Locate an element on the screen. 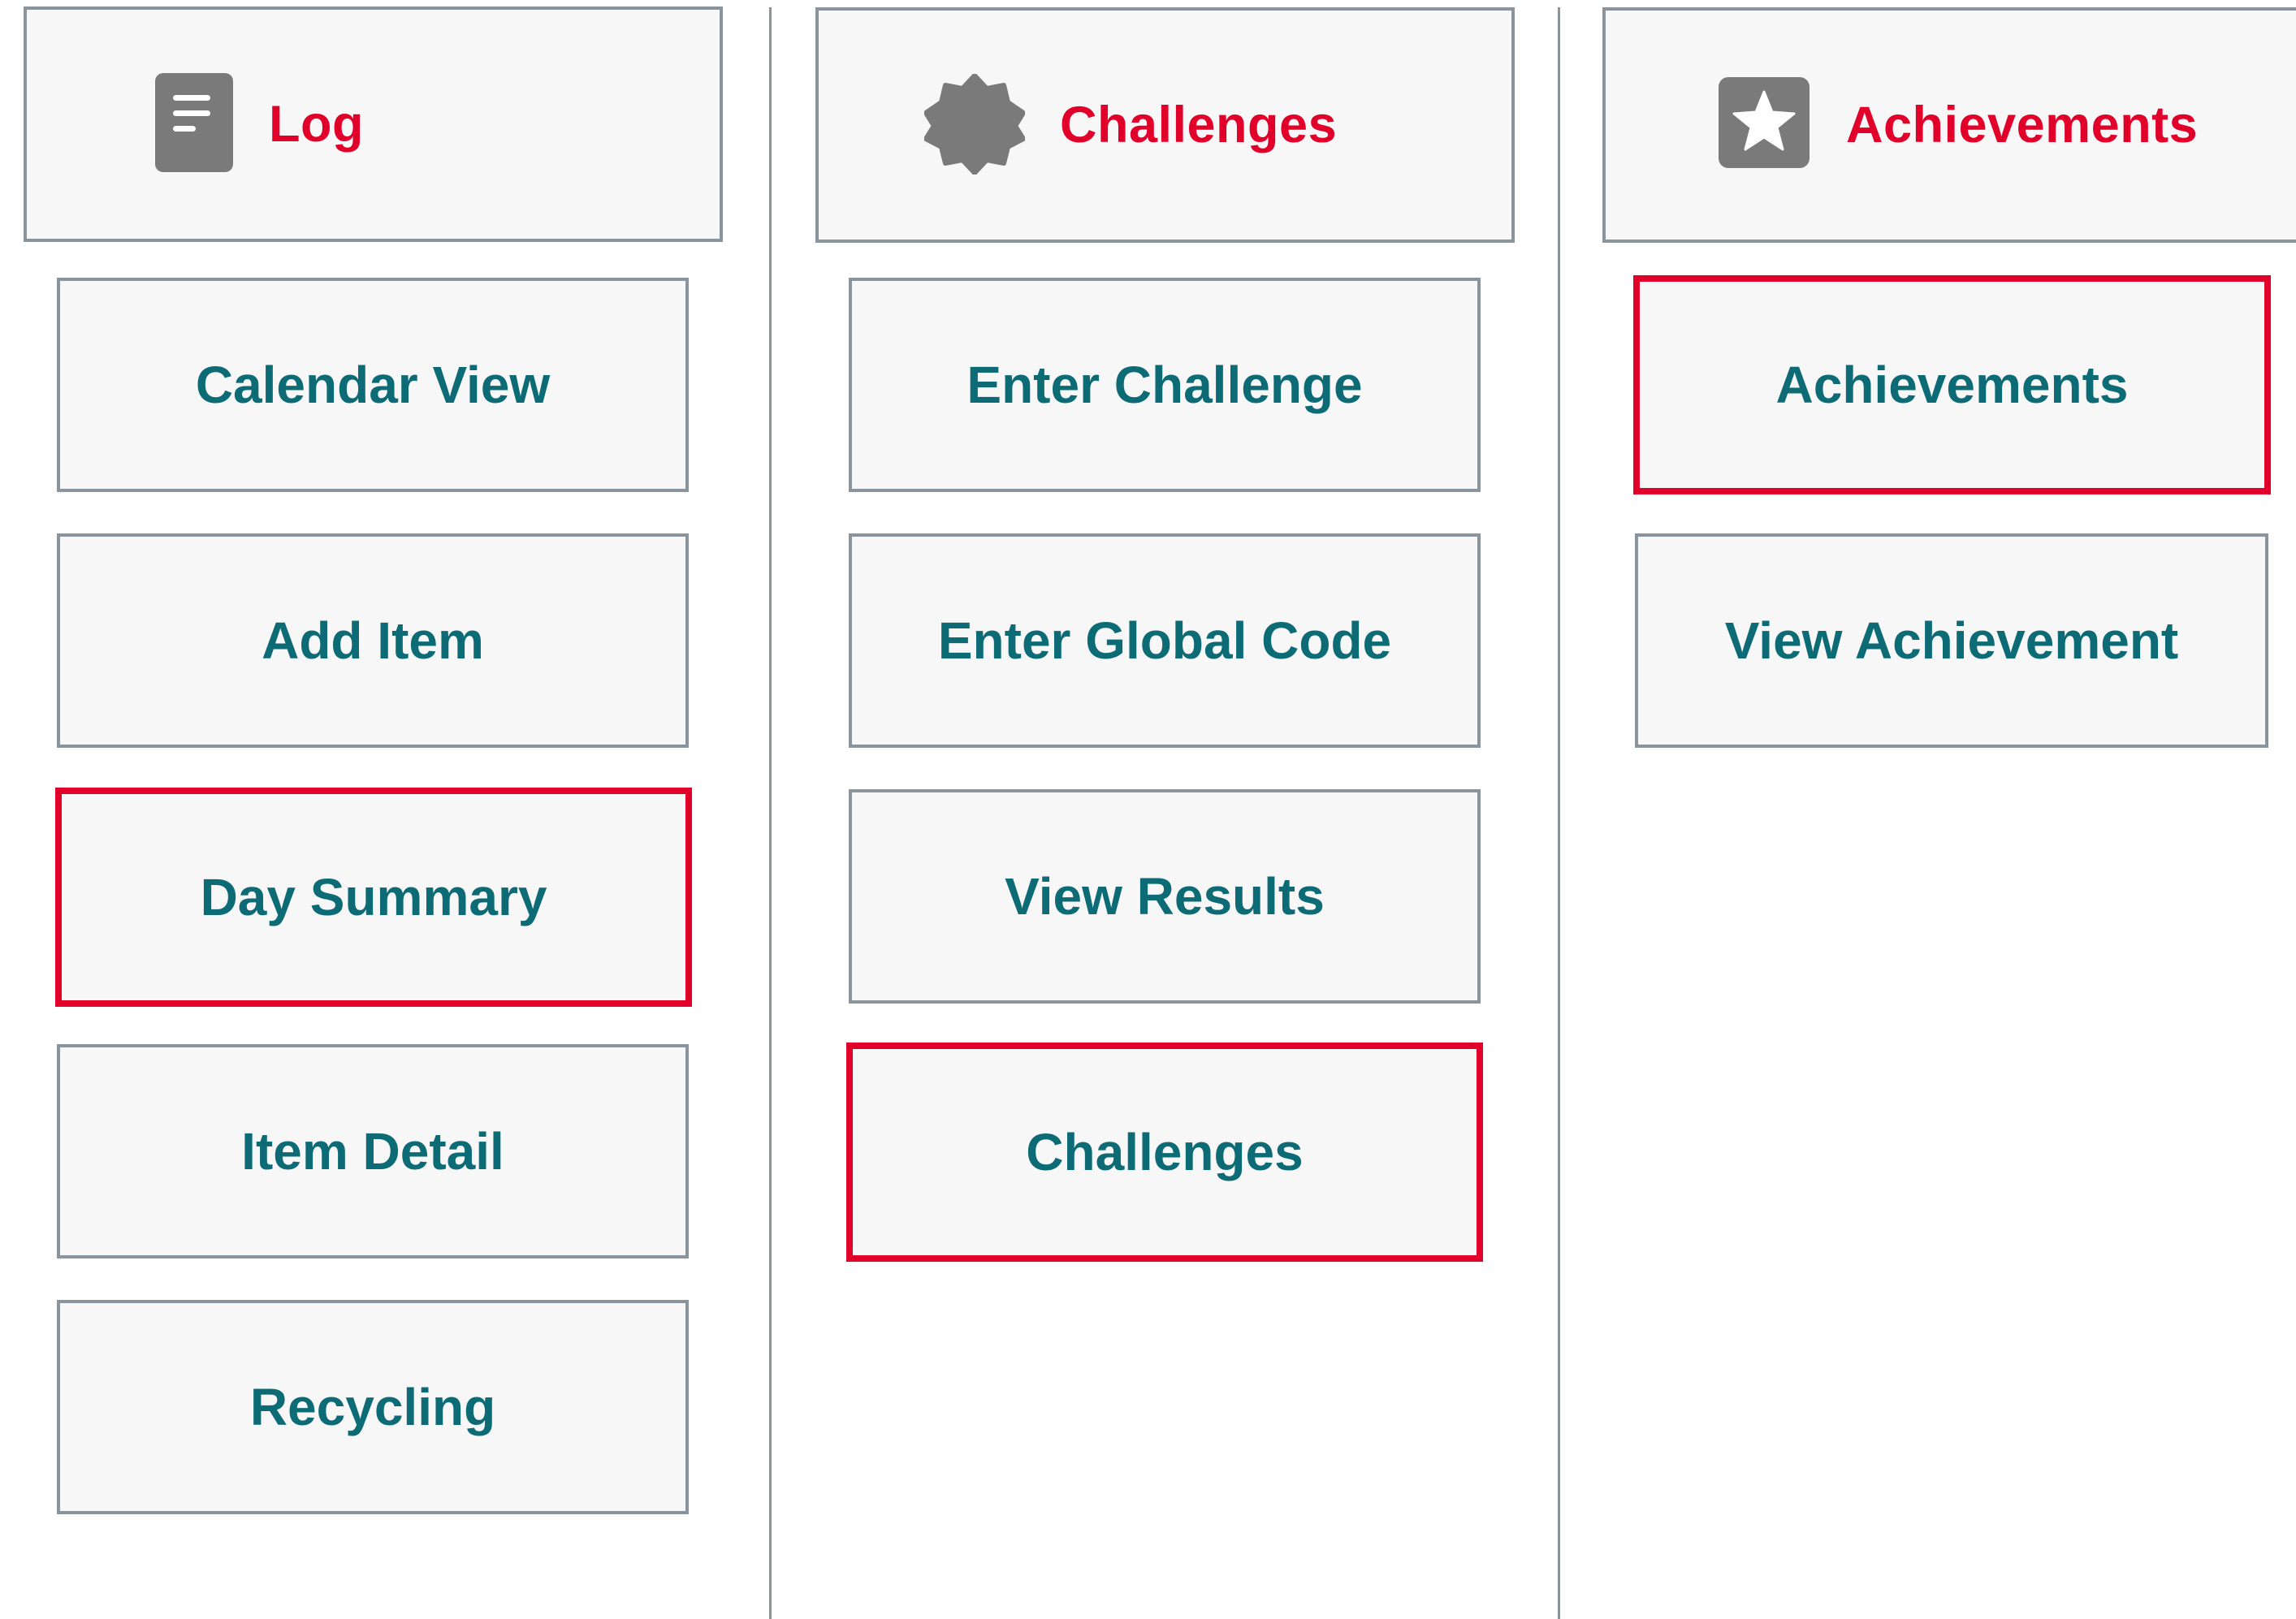  log-header: Log is located at coordinates (373, 124).